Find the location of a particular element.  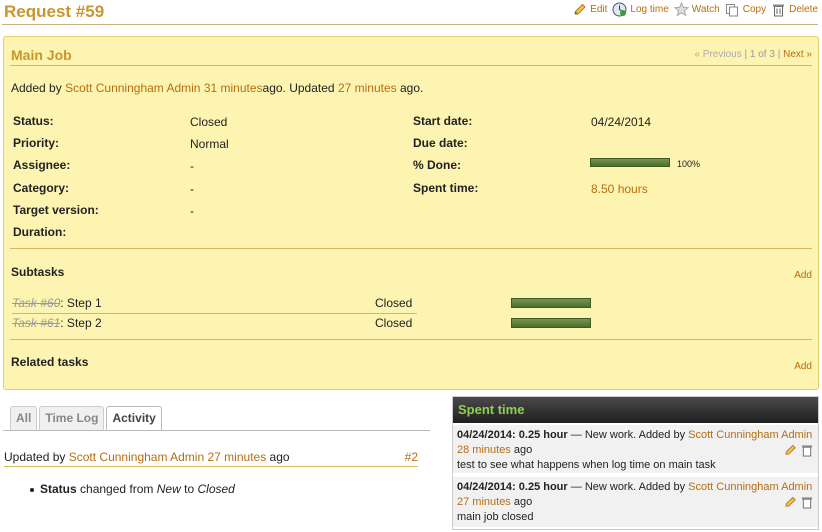

category-label: Category: is located at coordinates (41, 188).